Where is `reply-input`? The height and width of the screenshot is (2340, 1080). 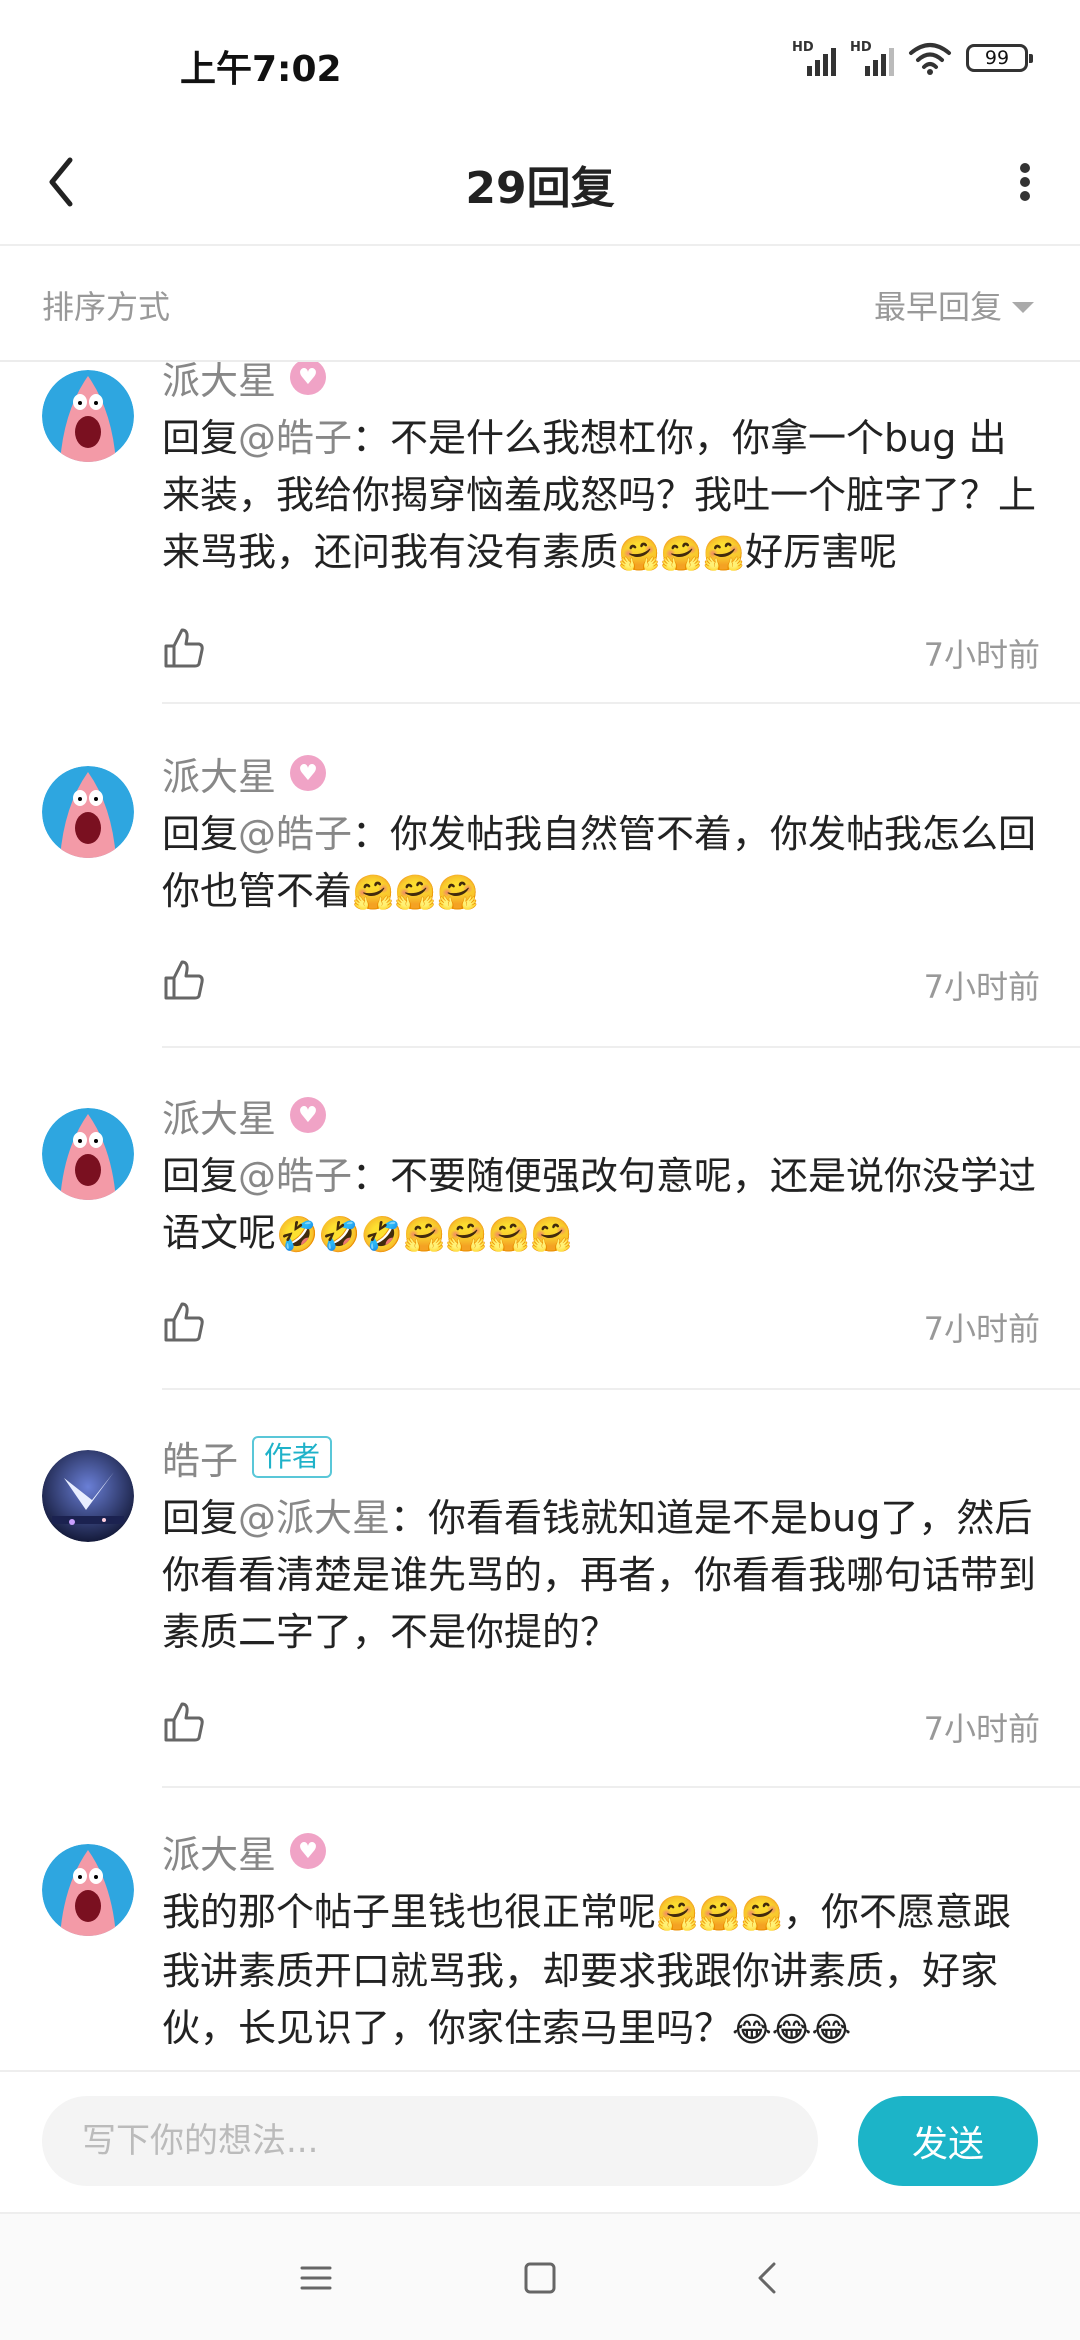
reply-input is located at coordinates (430, 2141).